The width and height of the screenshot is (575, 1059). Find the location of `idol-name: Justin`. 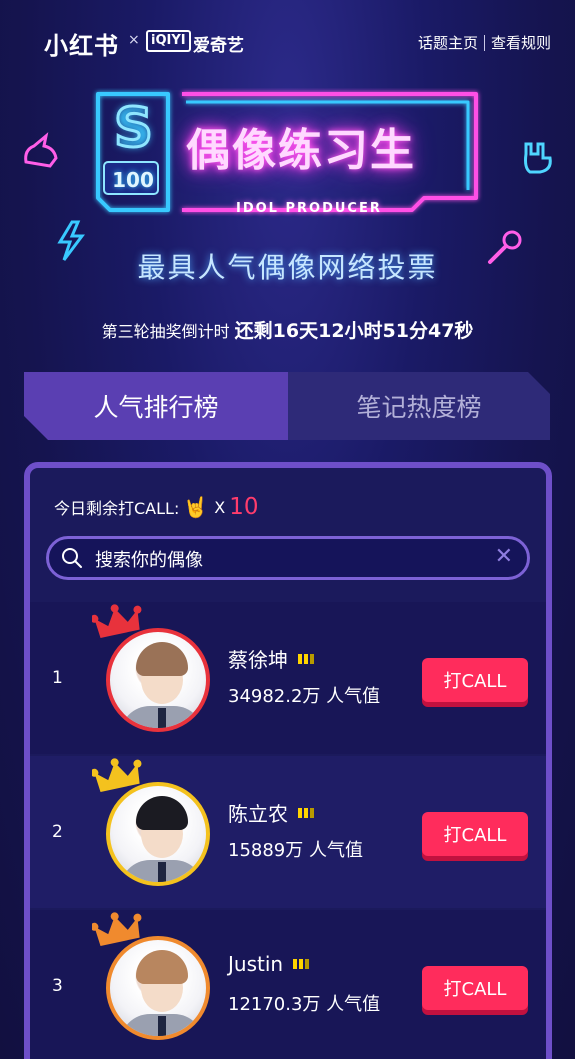

idol-name: Justin is located at coordinates (269, 964).